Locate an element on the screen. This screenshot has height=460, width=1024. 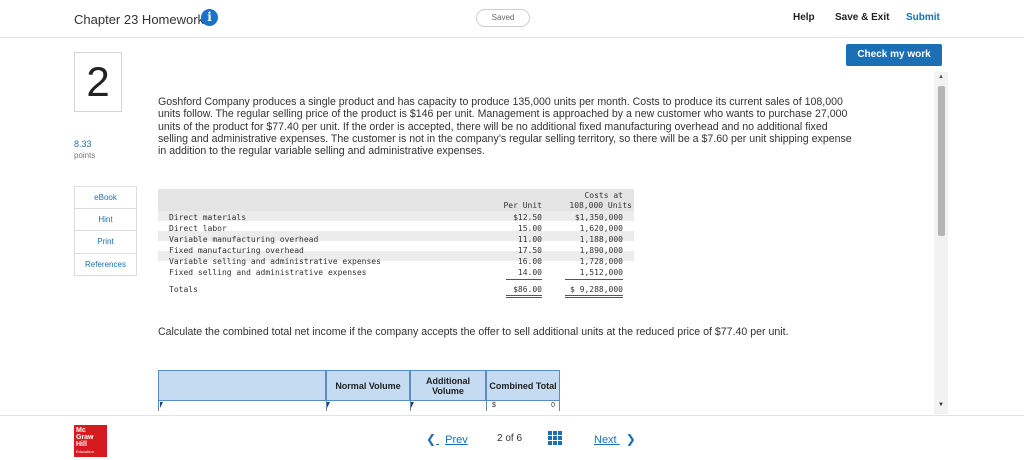
header-costs-at: Costs at is located at coordinates (603, 195).